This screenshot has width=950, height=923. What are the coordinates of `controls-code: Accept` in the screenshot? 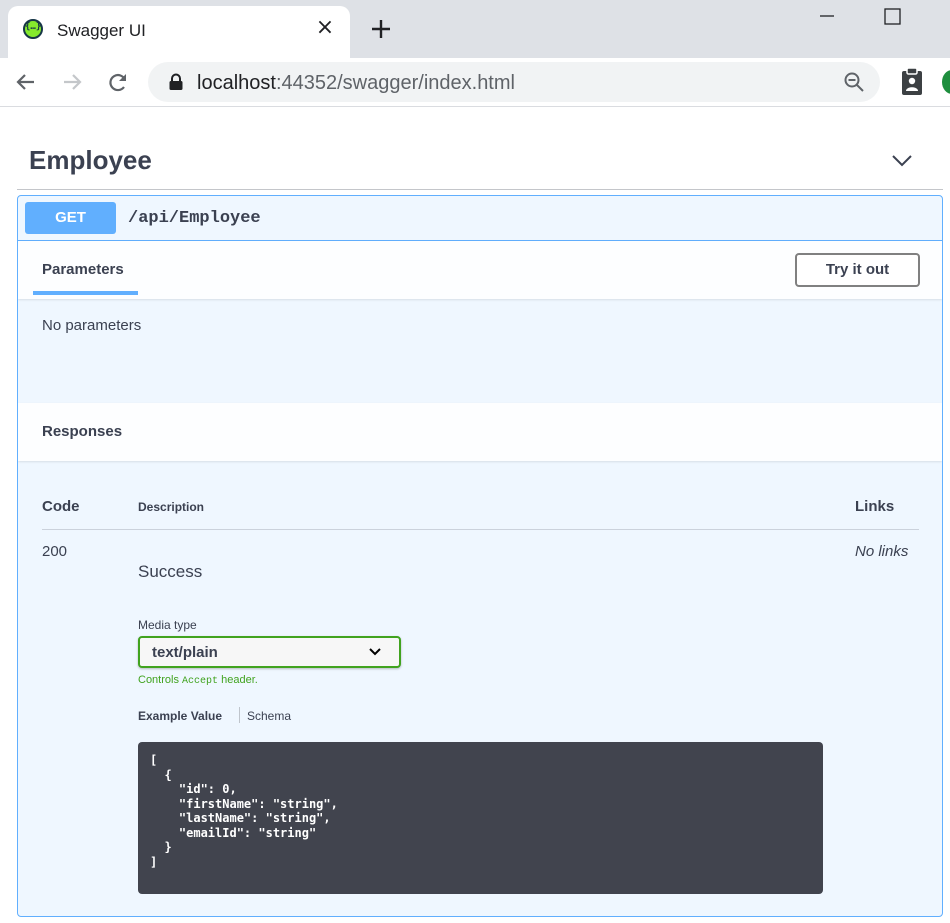 It's located at (200, 681).